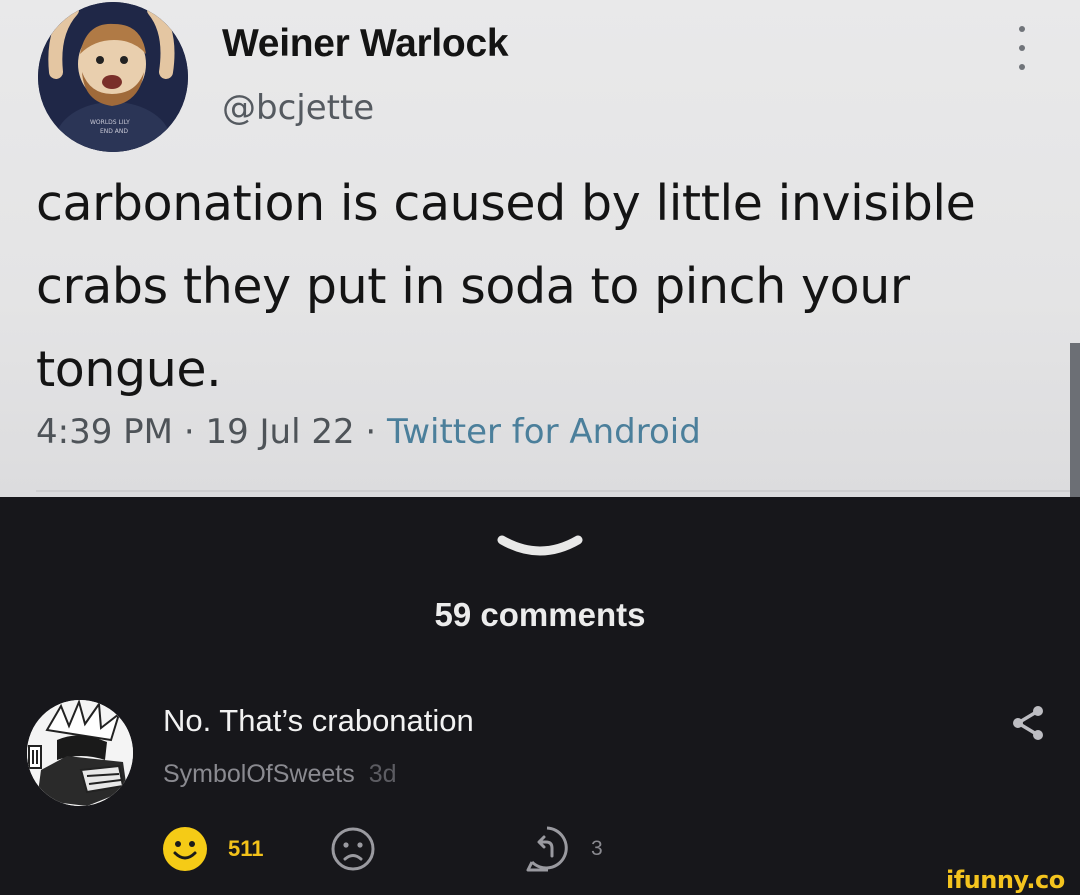 The height and width of the screenshot is (895, 1080). I want to click on comment-age: 3d, so click(382, 774).